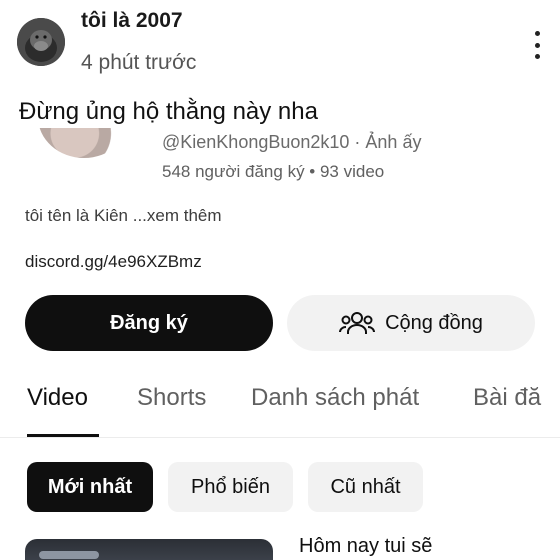 The image size is (560, 560). What do you see at coordinates (273, 171) in the screenshot?
I see `channel-stats: 548 người đăng ký • 93 video` at bounding box center [273, 171].